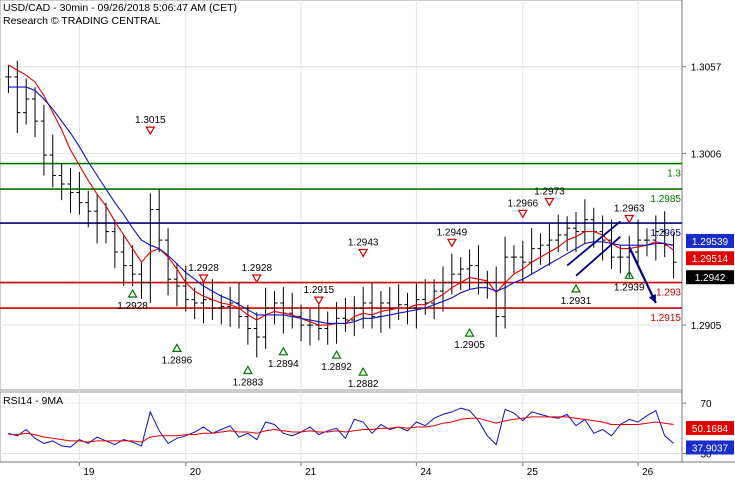  What do you see at coordinates (710, 429) in the screenshot?
I see `rsi-box-label: 50.1684` at bounding box center [710, 429].